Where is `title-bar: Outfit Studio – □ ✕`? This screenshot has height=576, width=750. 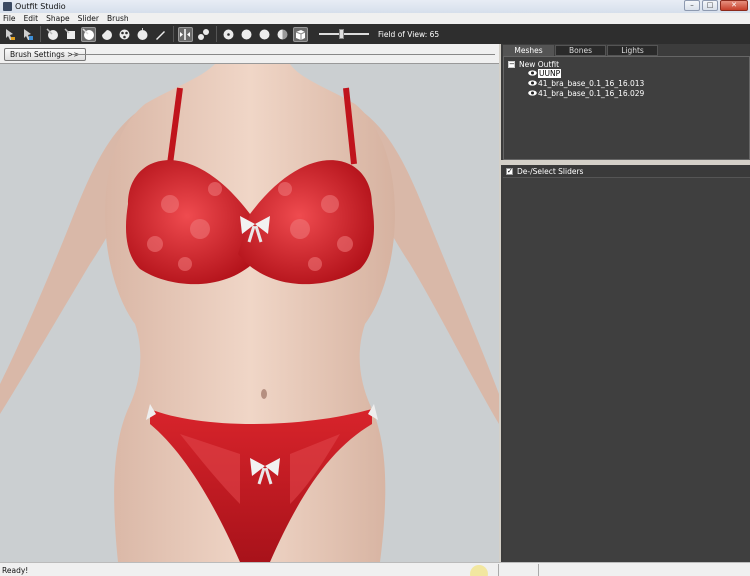 title-bar: Outfit Studio – □ ✕ is located at coordinates (375, 6).